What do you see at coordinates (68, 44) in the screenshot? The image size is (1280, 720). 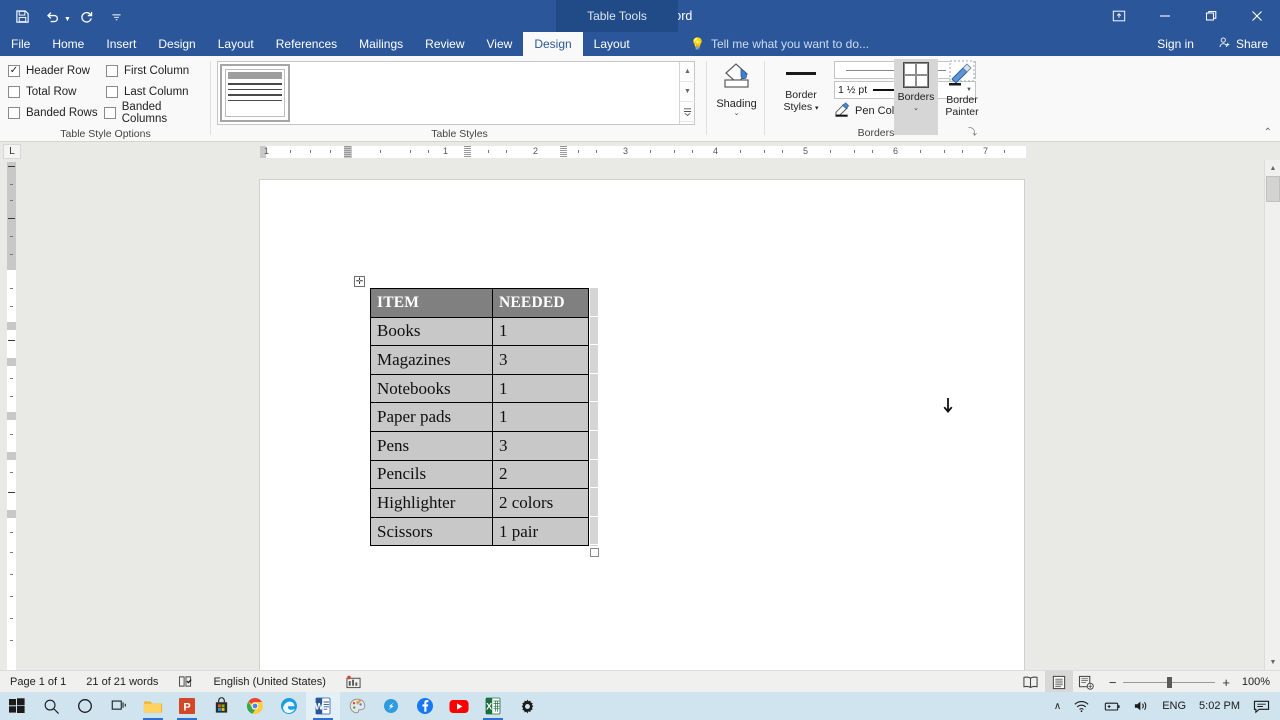 I see `tab-home: Home` at bounding box center [68, 44].